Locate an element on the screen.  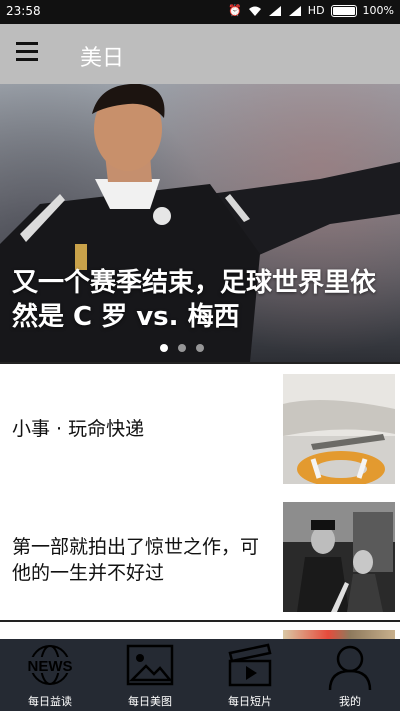
app-bar: 美日 is located at coordinates (200, 54).